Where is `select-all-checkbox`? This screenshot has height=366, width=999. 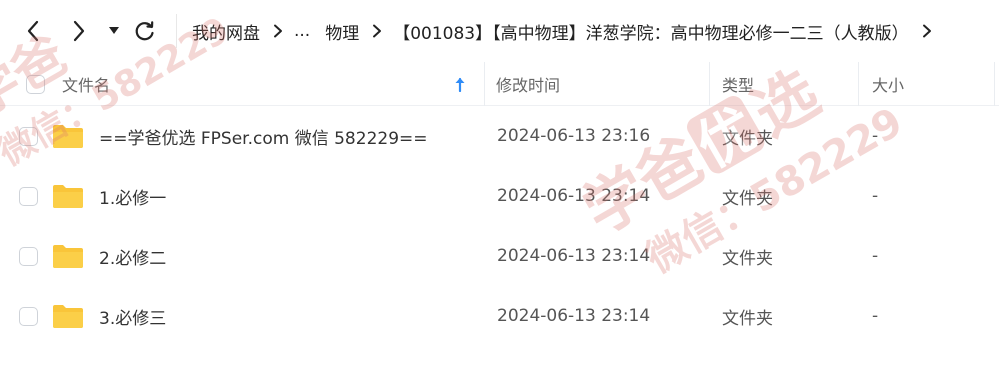 select-all-checkbox is located at coordinates (35, 84).